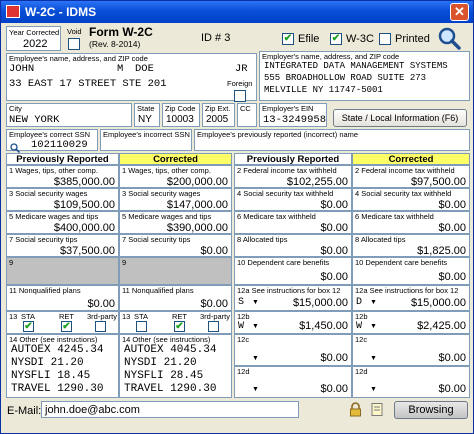 The width and height of the screenshot is (474, 434). I want to click on box4-corrected: 4 Social security tax withheld $0.00, so click(411, 199).